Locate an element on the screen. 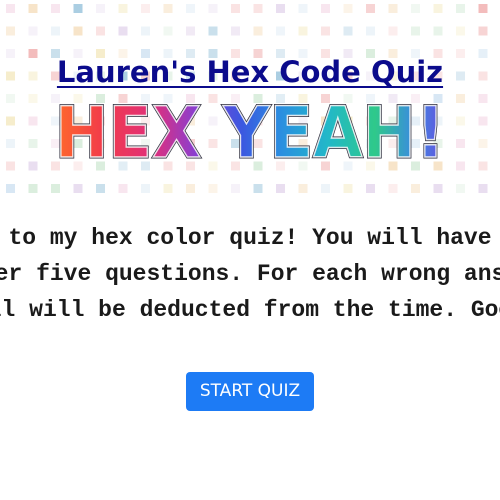 This screenshot has height=500, width=500. logo-text-highlight: HEX YEAH! is located at coordinates (250, 131).